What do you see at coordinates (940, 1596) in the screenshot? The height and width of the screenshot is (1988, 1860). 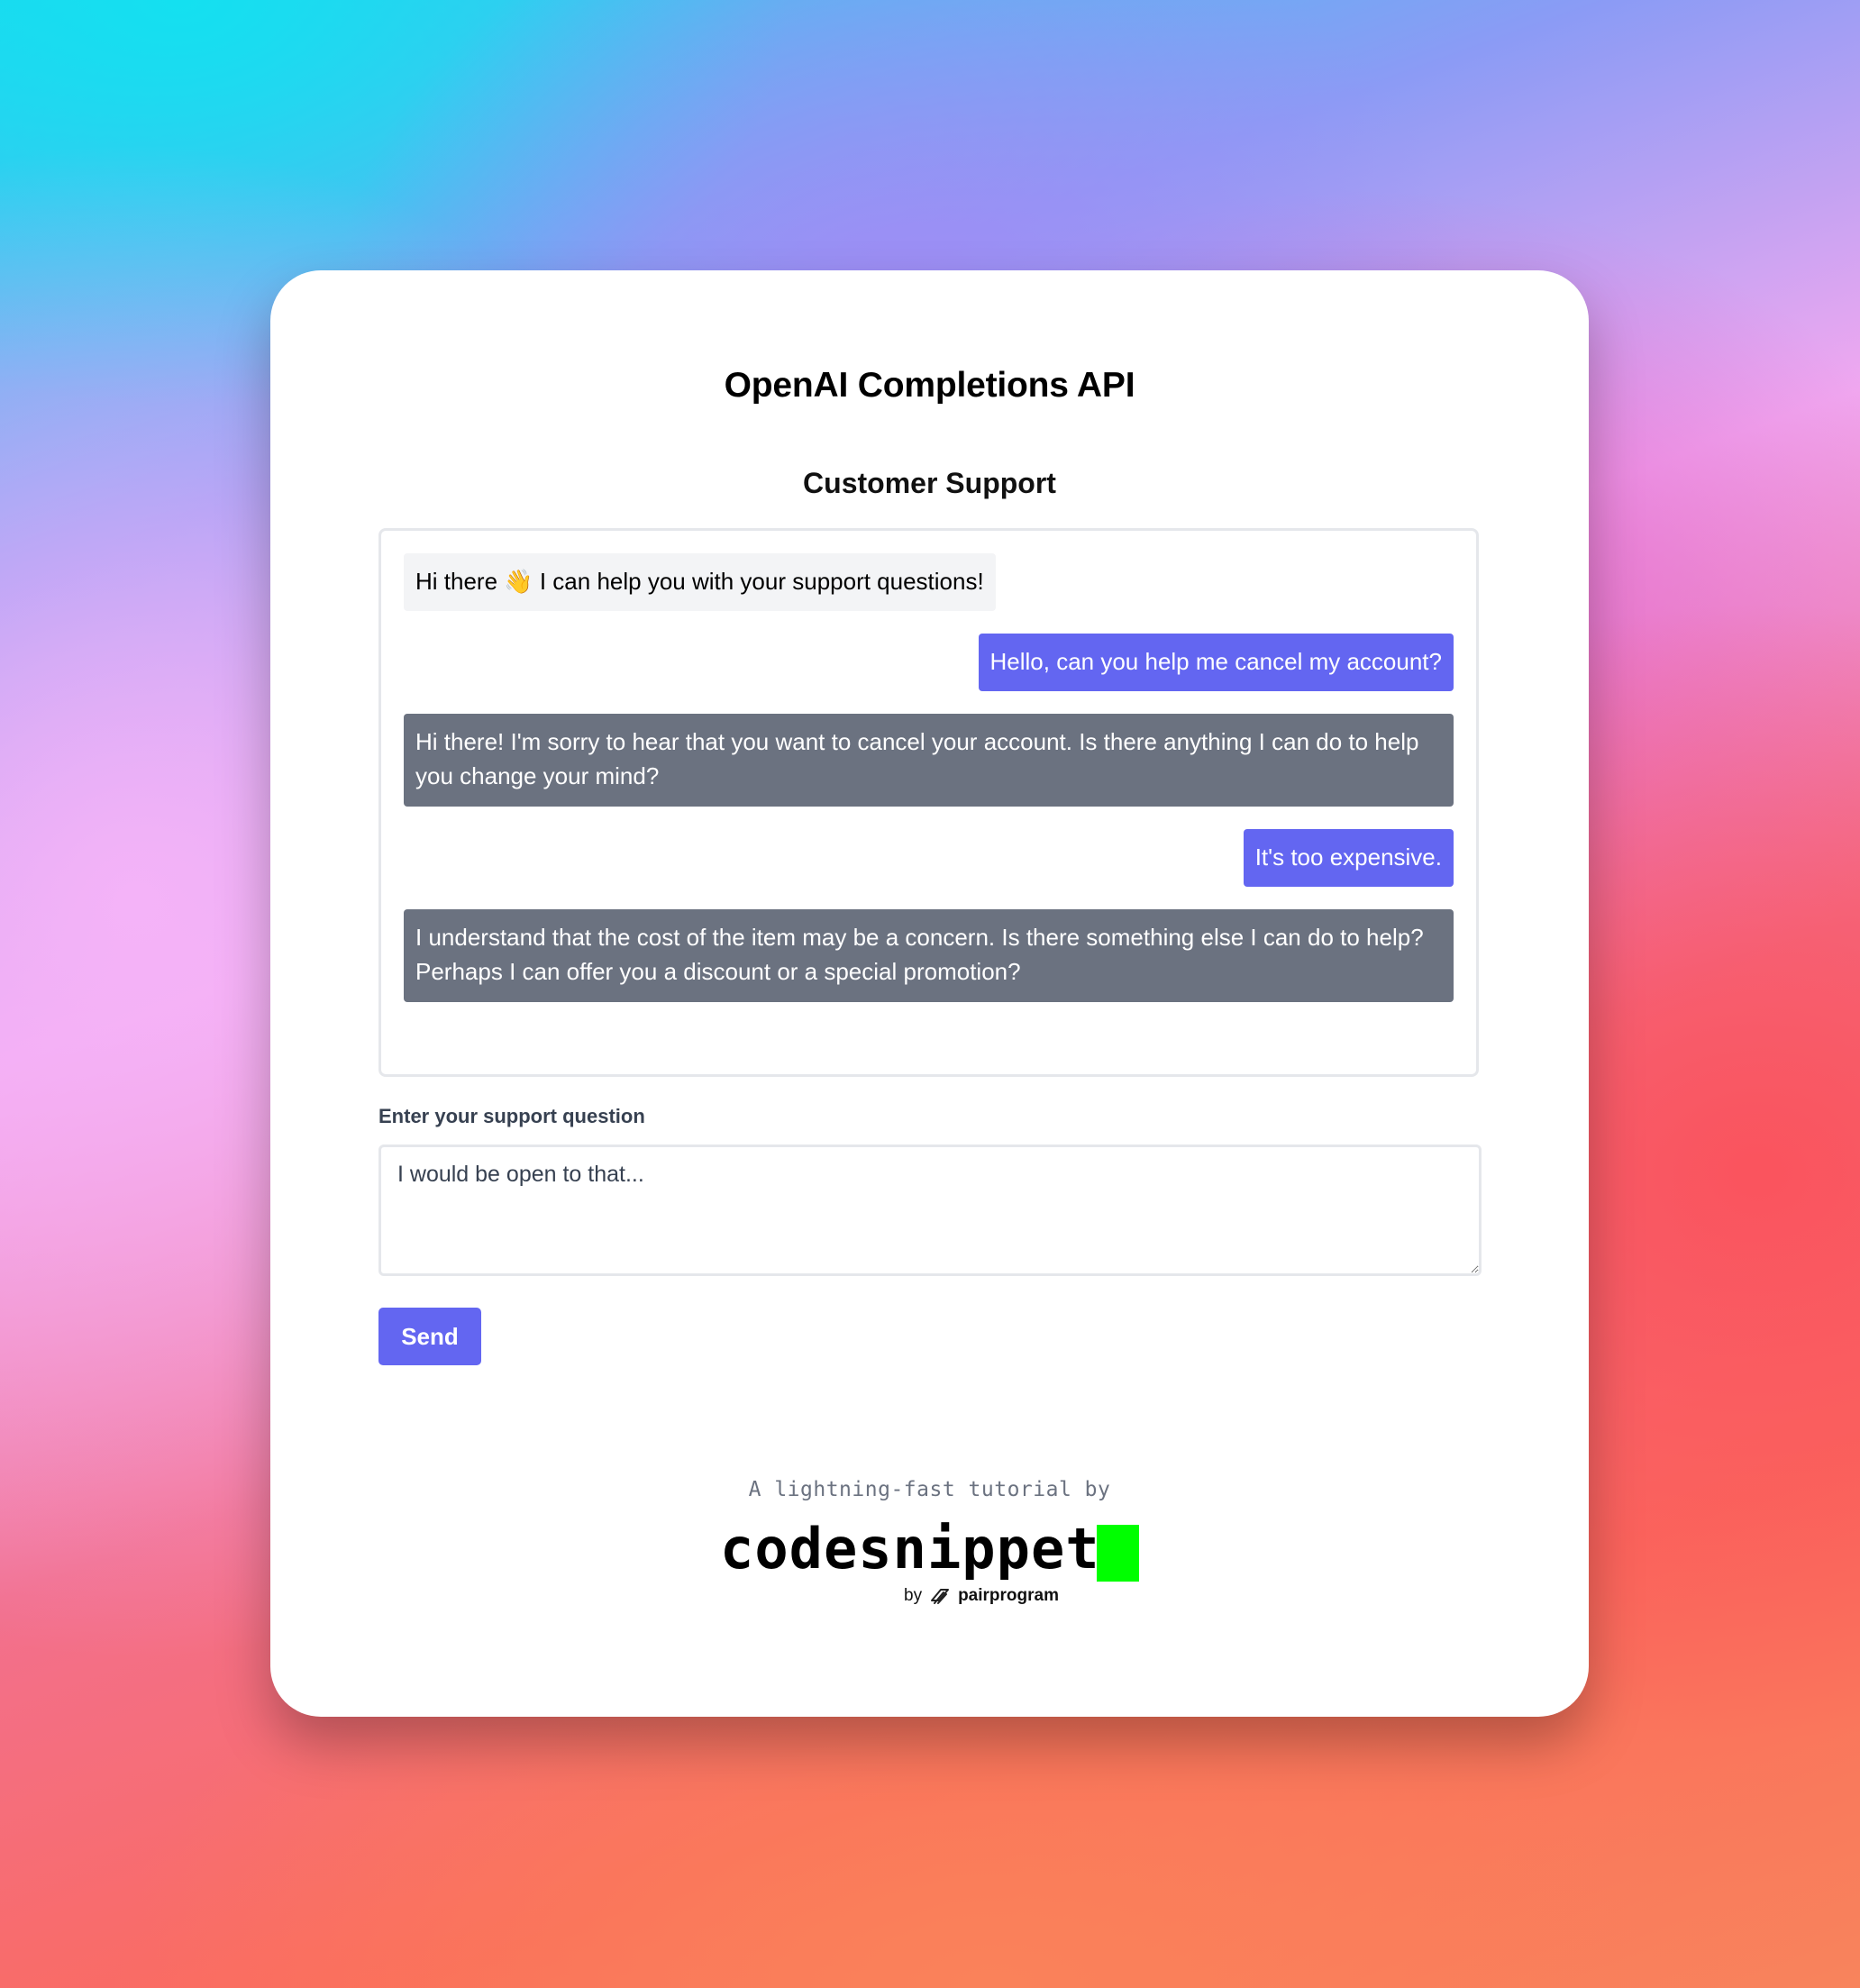 I see `pairprogram-logo-icon` at bounding box center [940, 1596].